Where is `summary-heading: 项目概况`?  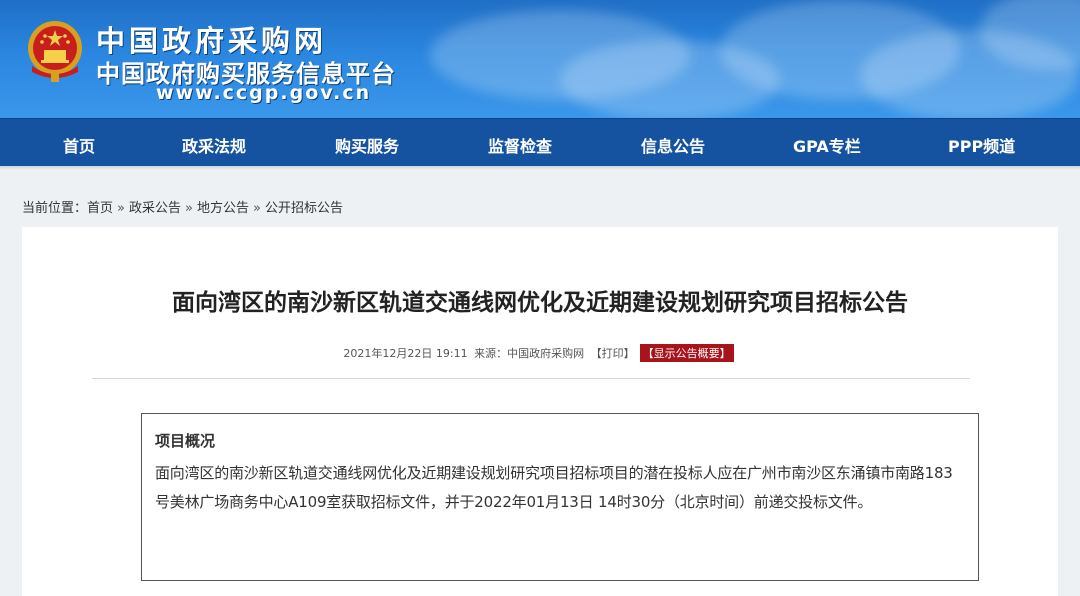 summary-heading: 项目概况 is located at coordinates (185, 441).